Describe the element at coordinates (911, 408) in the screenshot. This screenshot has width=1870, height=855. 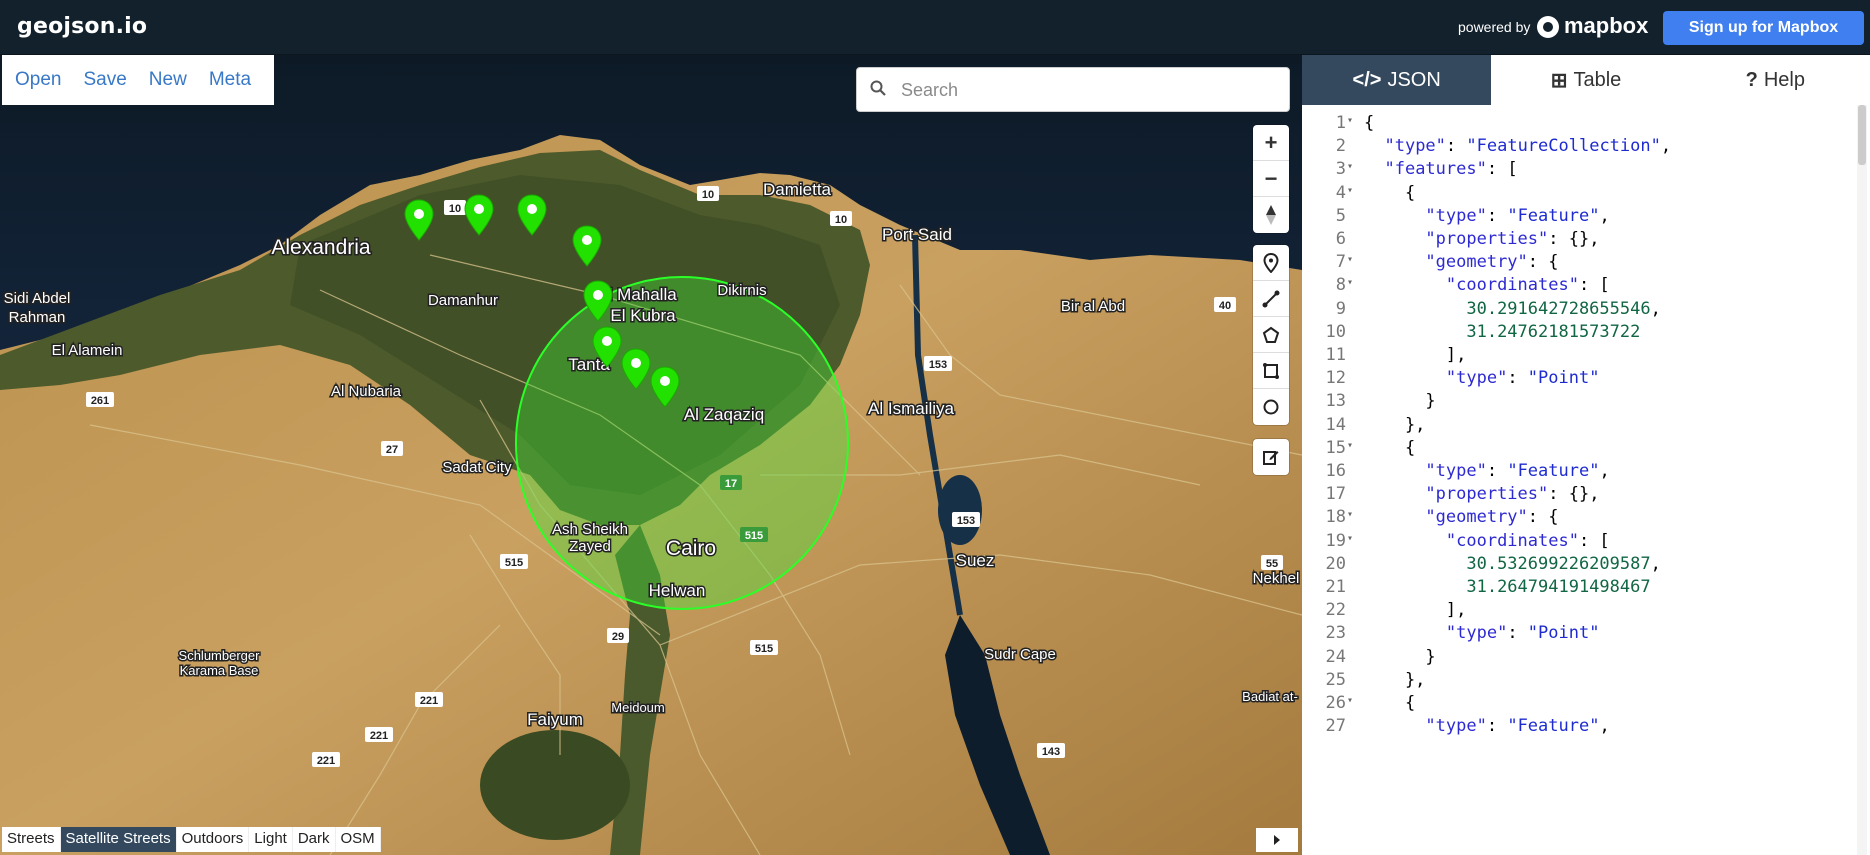
I see `map-label: Al Ismailiya` at that location.